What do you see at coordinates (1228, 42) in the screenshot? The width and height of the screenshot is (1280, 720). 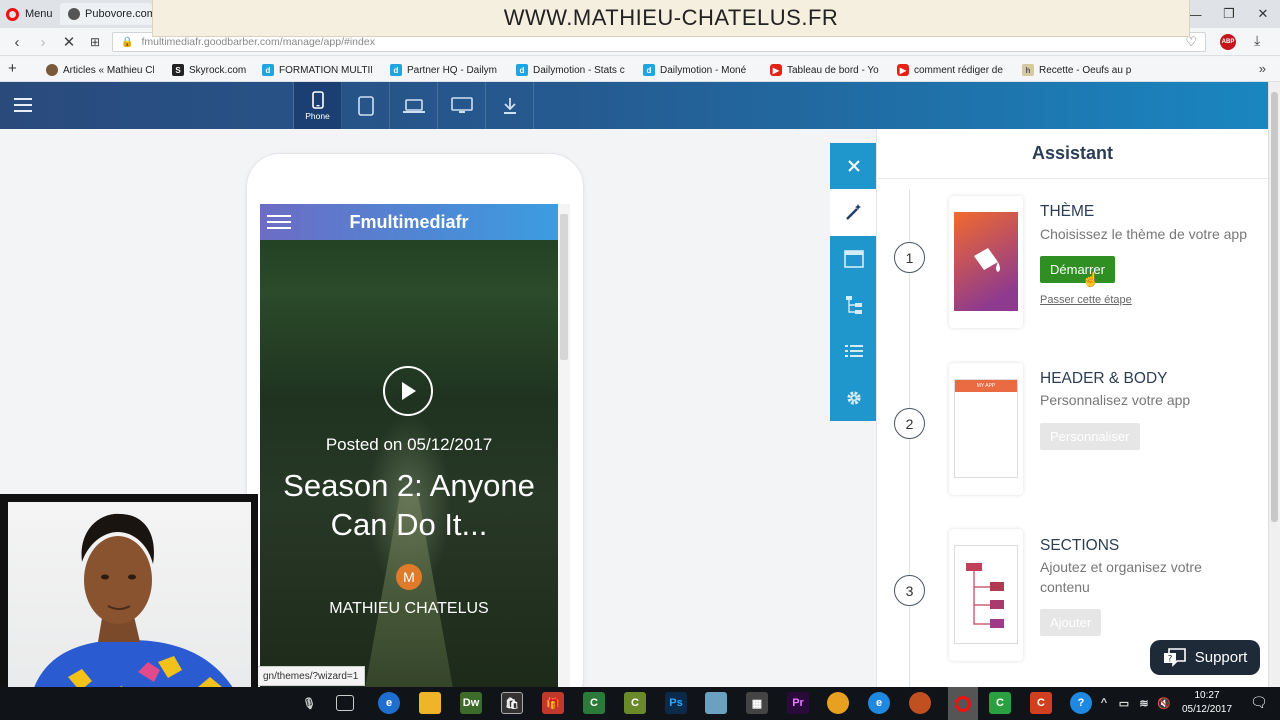 I see `adblock-icon: ABP` at bounding box center [1228, 42].